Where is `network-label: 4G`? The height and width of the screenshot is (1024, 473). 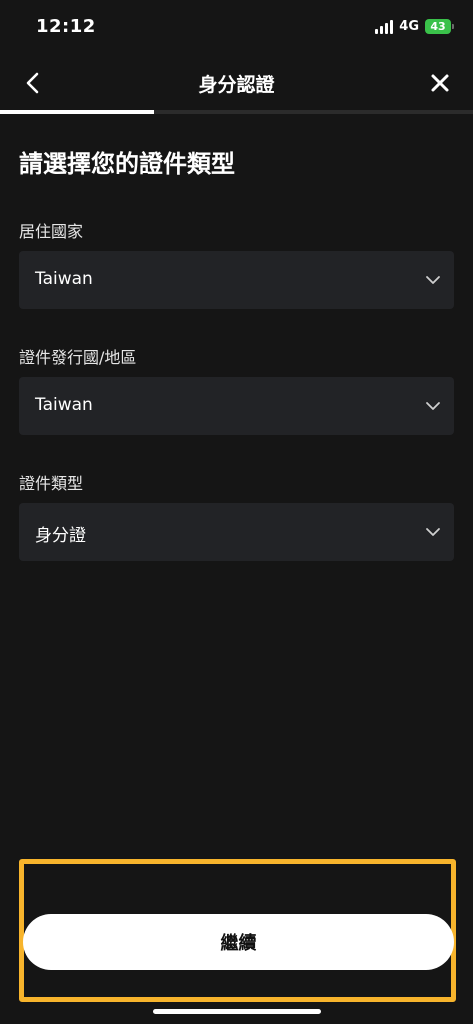 network-label: 4G is located at coordinates (409, 26).